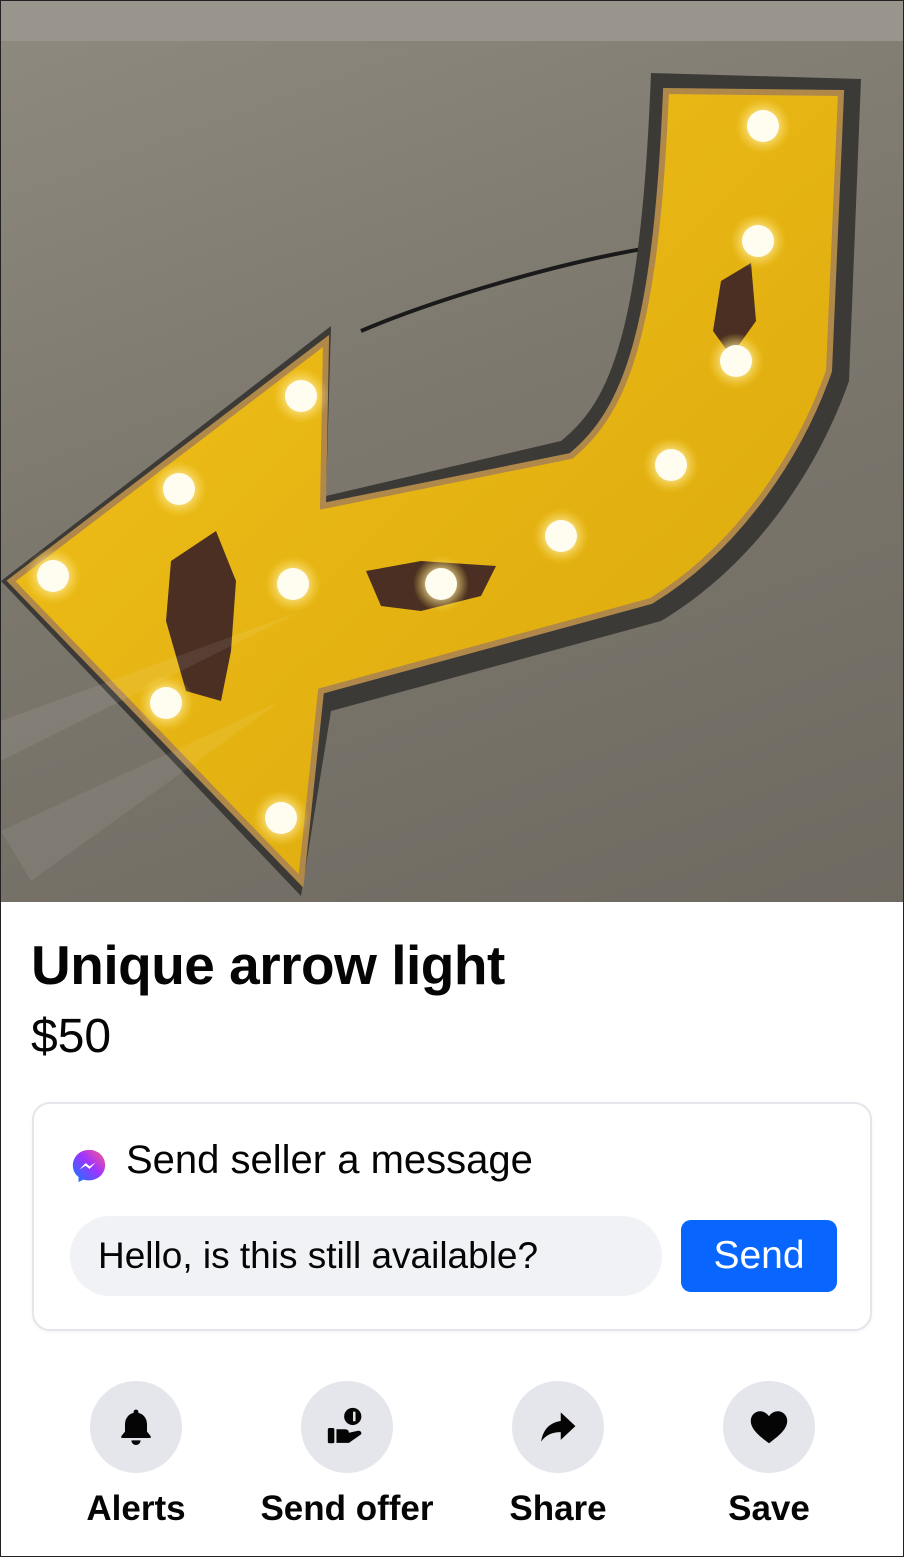 This screenshot has height=1557, width=904. What do you see at coordinates (268, 965) in the screenshot?
I see `listing-title: Unique arrow light` at bounding box center [268, 965].